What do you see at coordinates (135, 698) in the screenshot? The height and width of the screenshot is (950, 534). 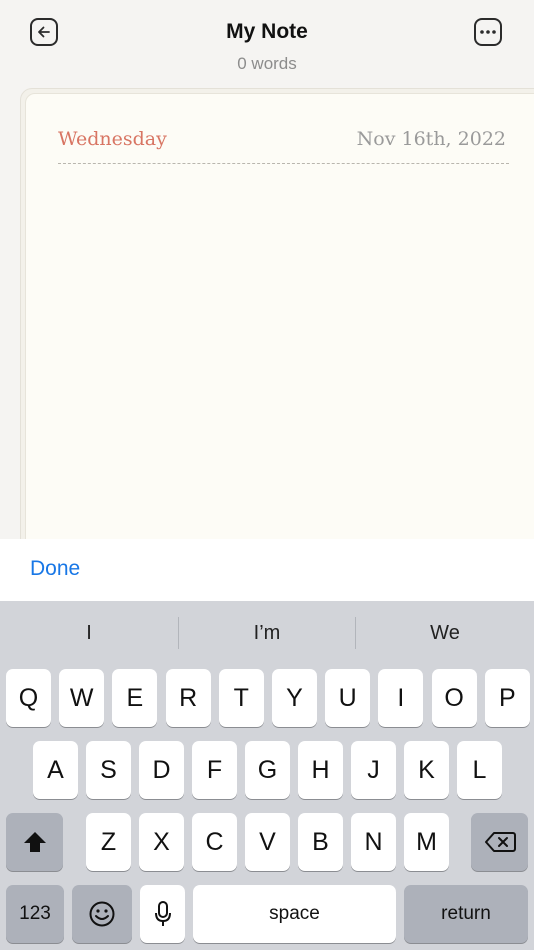 I see `letter-key: E` at bounding box center [135, 698].